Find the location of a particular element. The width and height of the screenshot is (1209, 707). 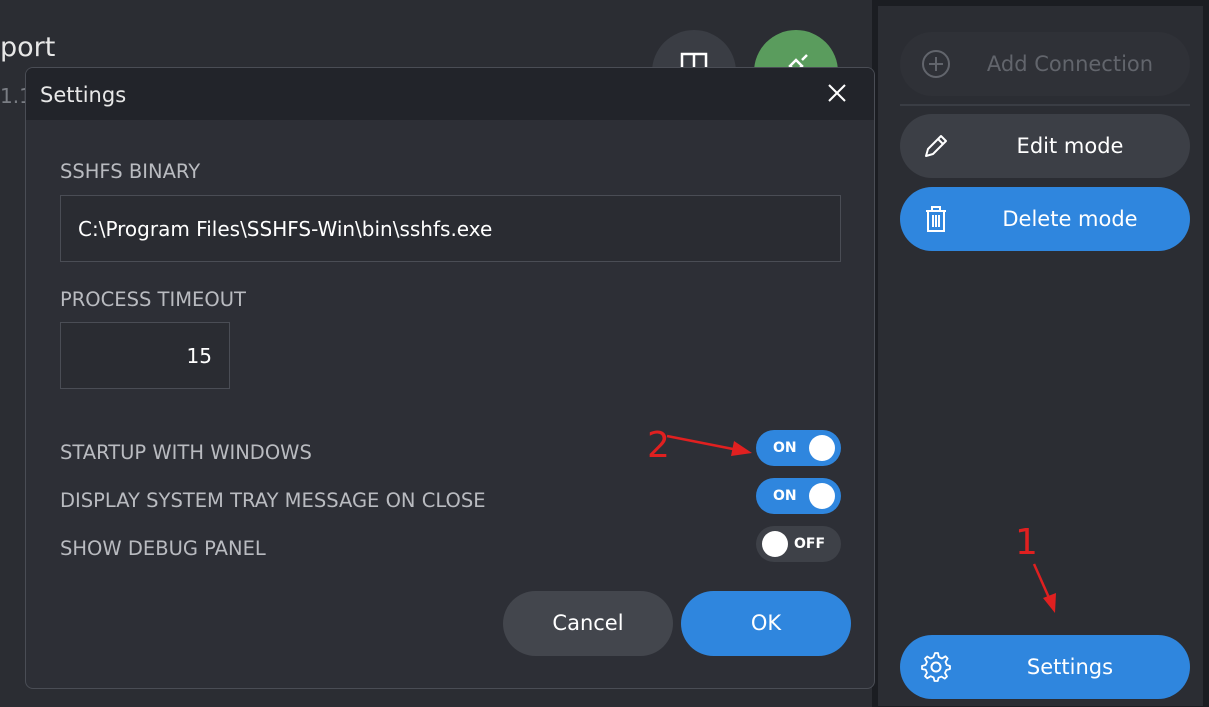

tray-message-toggle: ON is located at coordinates (798, 496).